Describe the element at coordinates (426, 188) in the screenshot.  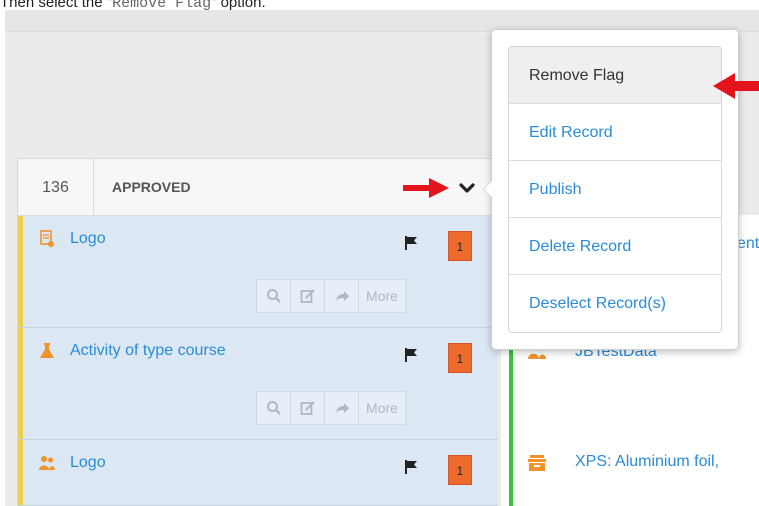
I see `annotation-arrow-right-icon` at that location.